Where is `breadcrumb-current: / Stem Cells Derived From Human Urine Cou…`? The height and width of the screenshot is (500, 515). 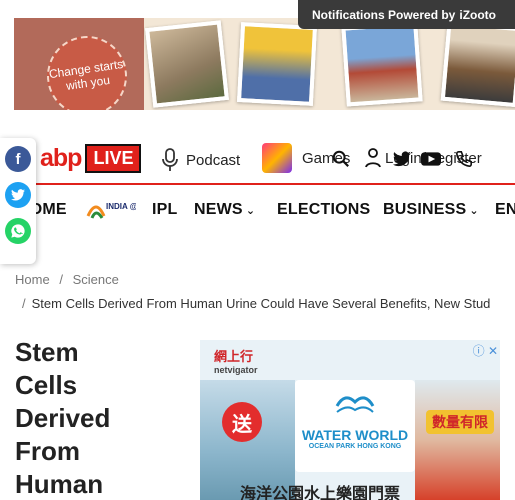
breadcrumb-current: / Stem Cells Derived From Human Urine Cou… is located at coordinates (268, 303).